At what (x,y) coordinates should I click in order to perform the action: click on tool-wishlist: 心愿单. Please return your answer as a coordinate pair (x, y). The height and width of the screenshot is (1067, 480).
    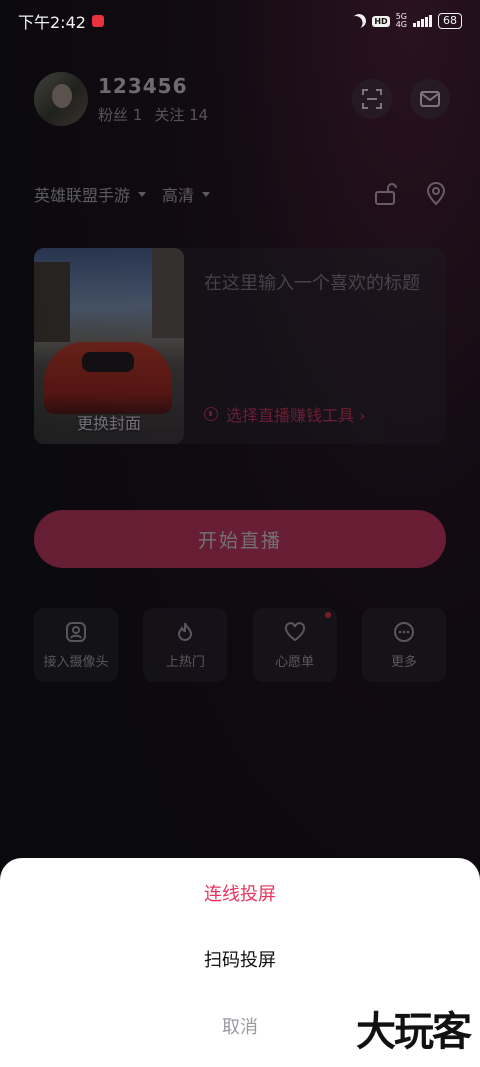
    Looking at the image, I should click on (294, 645).